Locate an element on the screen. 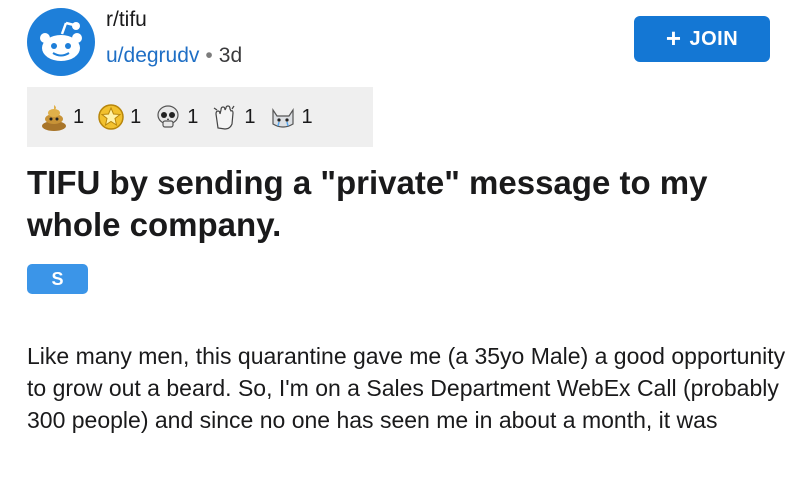  author-link: u/degrudv is located at coordinates (152, 55).